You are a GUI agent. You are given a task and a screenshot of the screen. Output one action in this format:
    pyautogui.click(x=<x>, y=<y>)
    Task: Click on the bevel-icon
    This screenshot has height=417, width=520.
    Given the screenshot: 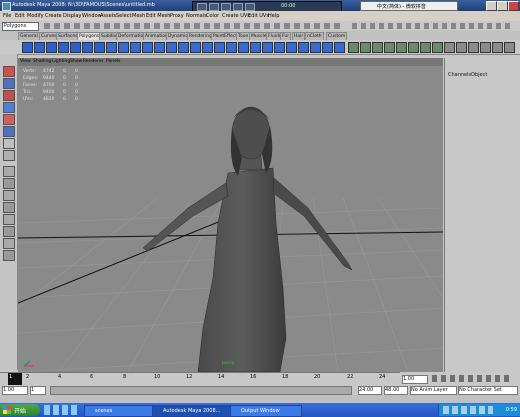 What is the action you would take?
    pyautogui.click(x=291, y=47)
    